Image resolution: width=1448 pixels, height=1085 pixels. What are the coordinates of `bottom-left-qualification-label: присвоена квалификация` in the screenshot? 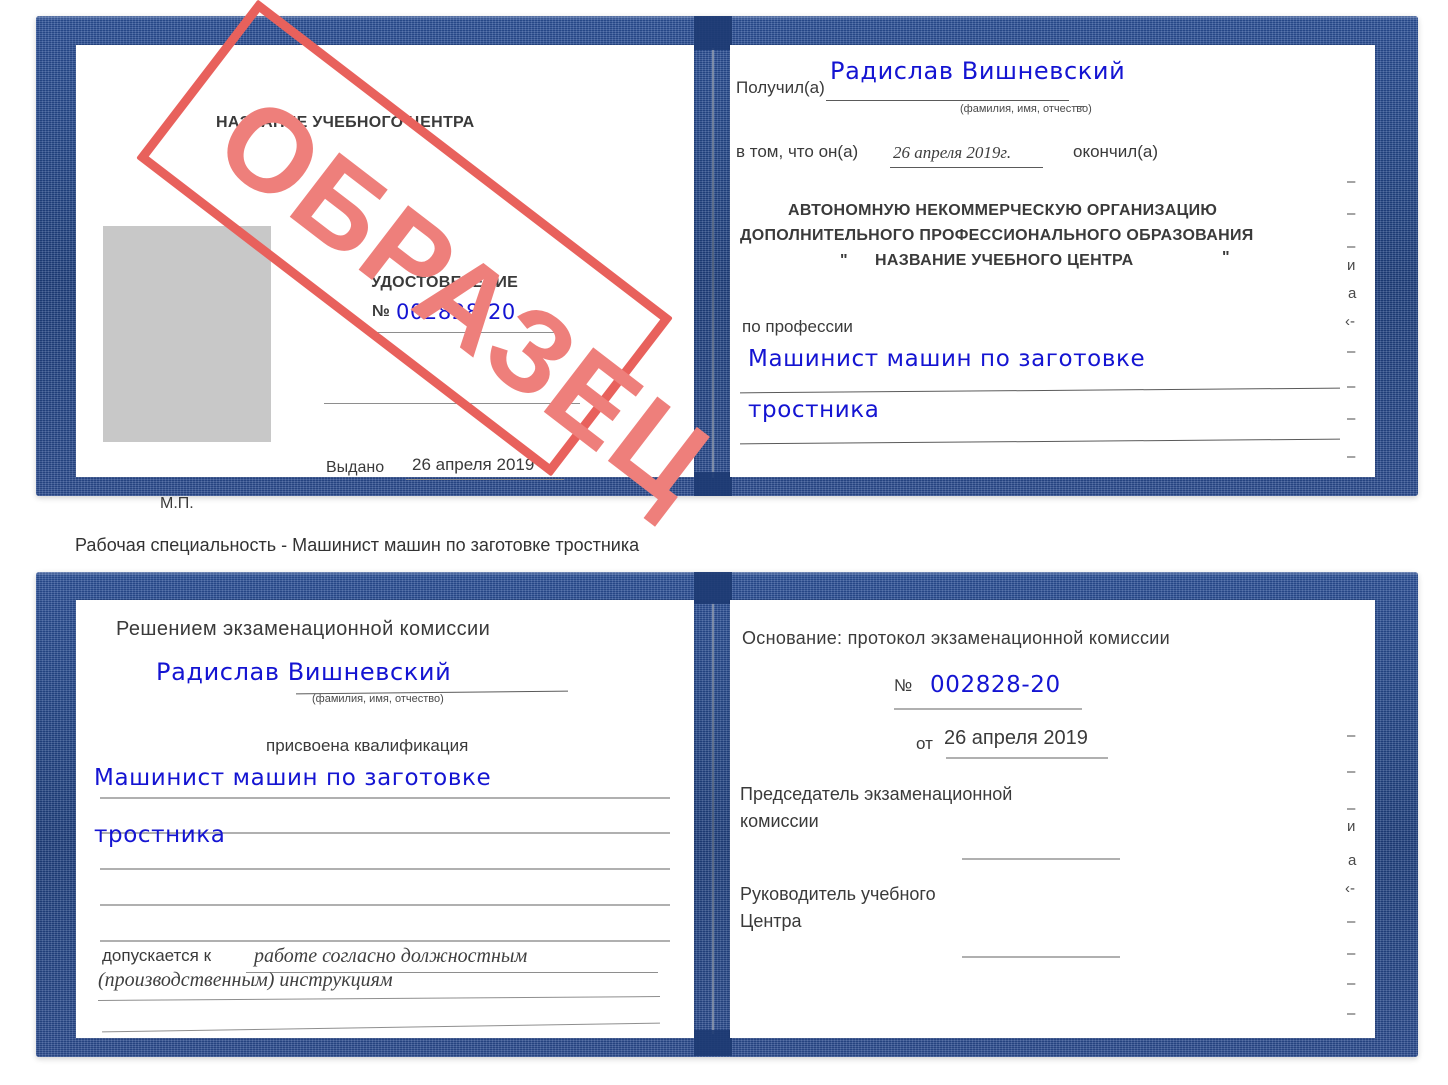 It's located at (367, 745).